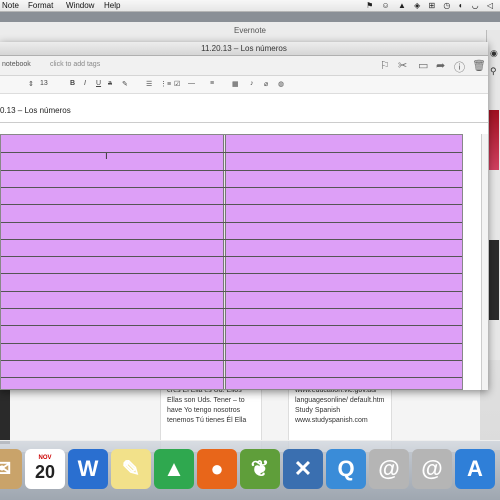 The image size is (500, 500). What do you see at coordinates (40, 5) in the screenshot?
I see `menu-format: Format` at bounding box center [40, 5].